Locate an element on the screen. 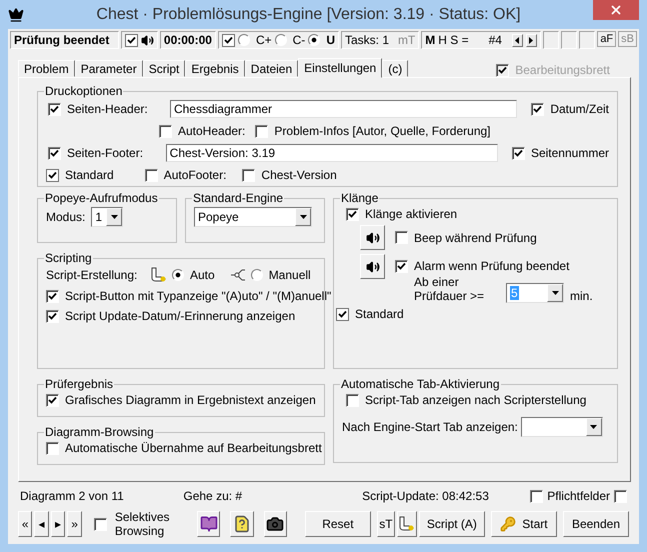  start-button: Start is located at coordinates (523, 524).